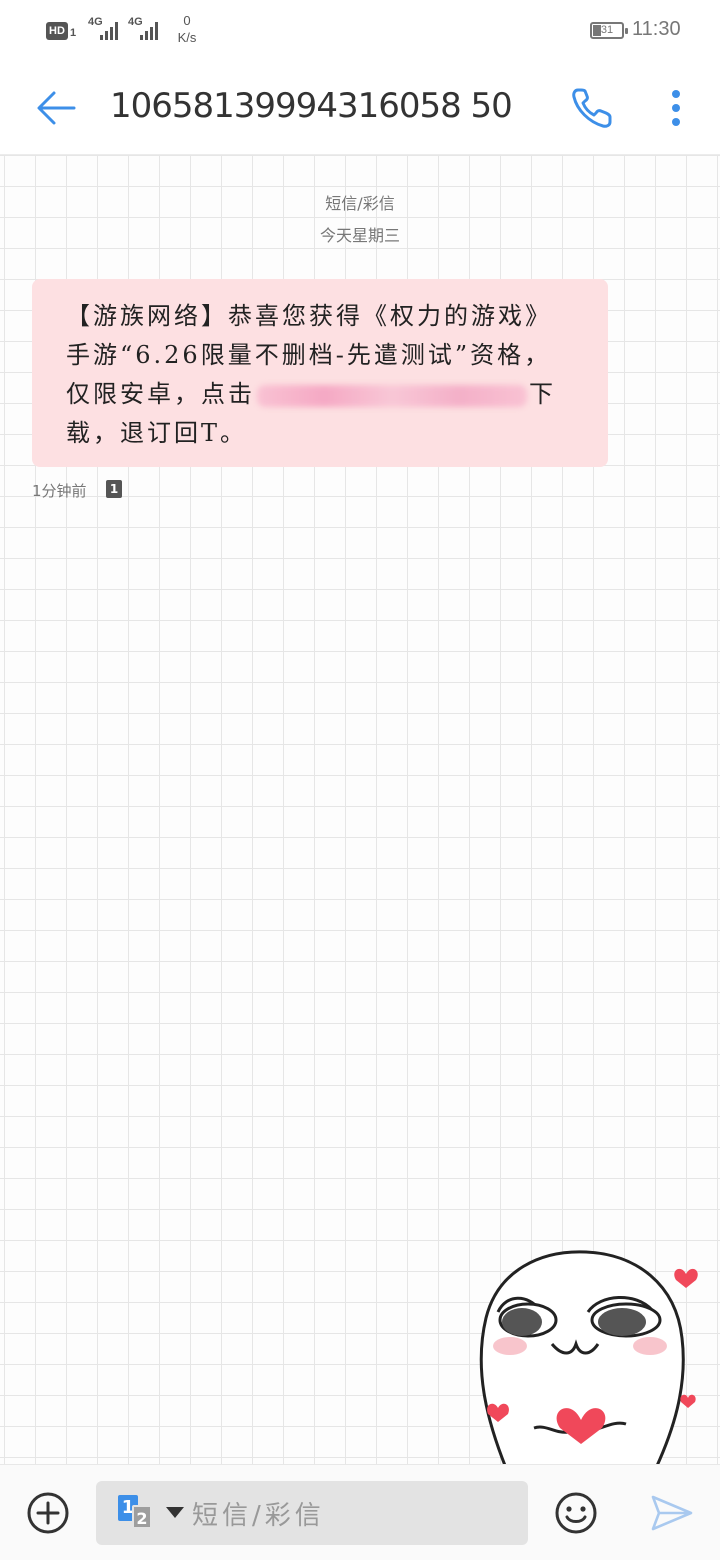  What do you see at coordinates (656, 29) in the screenshot?
I see `status-clock: 11:30` at bounding box center [656, 29].